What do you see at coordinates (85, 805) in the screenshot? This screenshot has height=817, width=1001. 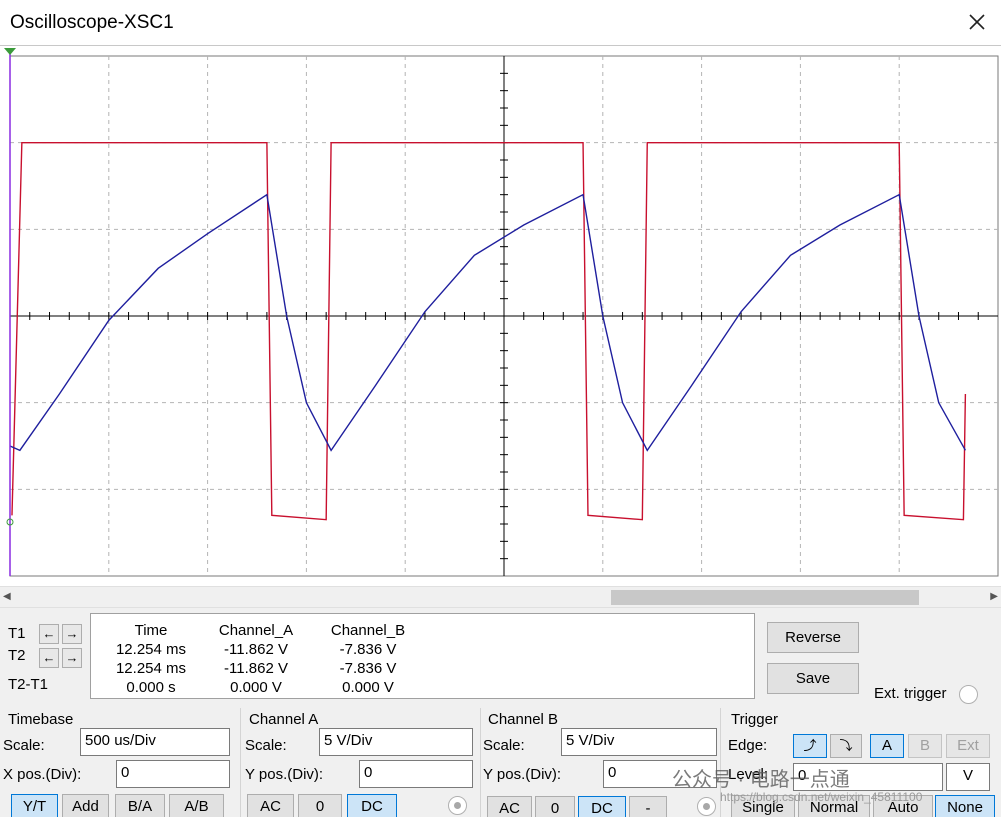 I see `mode-add-button: Add` at bounding box center [85, 805].